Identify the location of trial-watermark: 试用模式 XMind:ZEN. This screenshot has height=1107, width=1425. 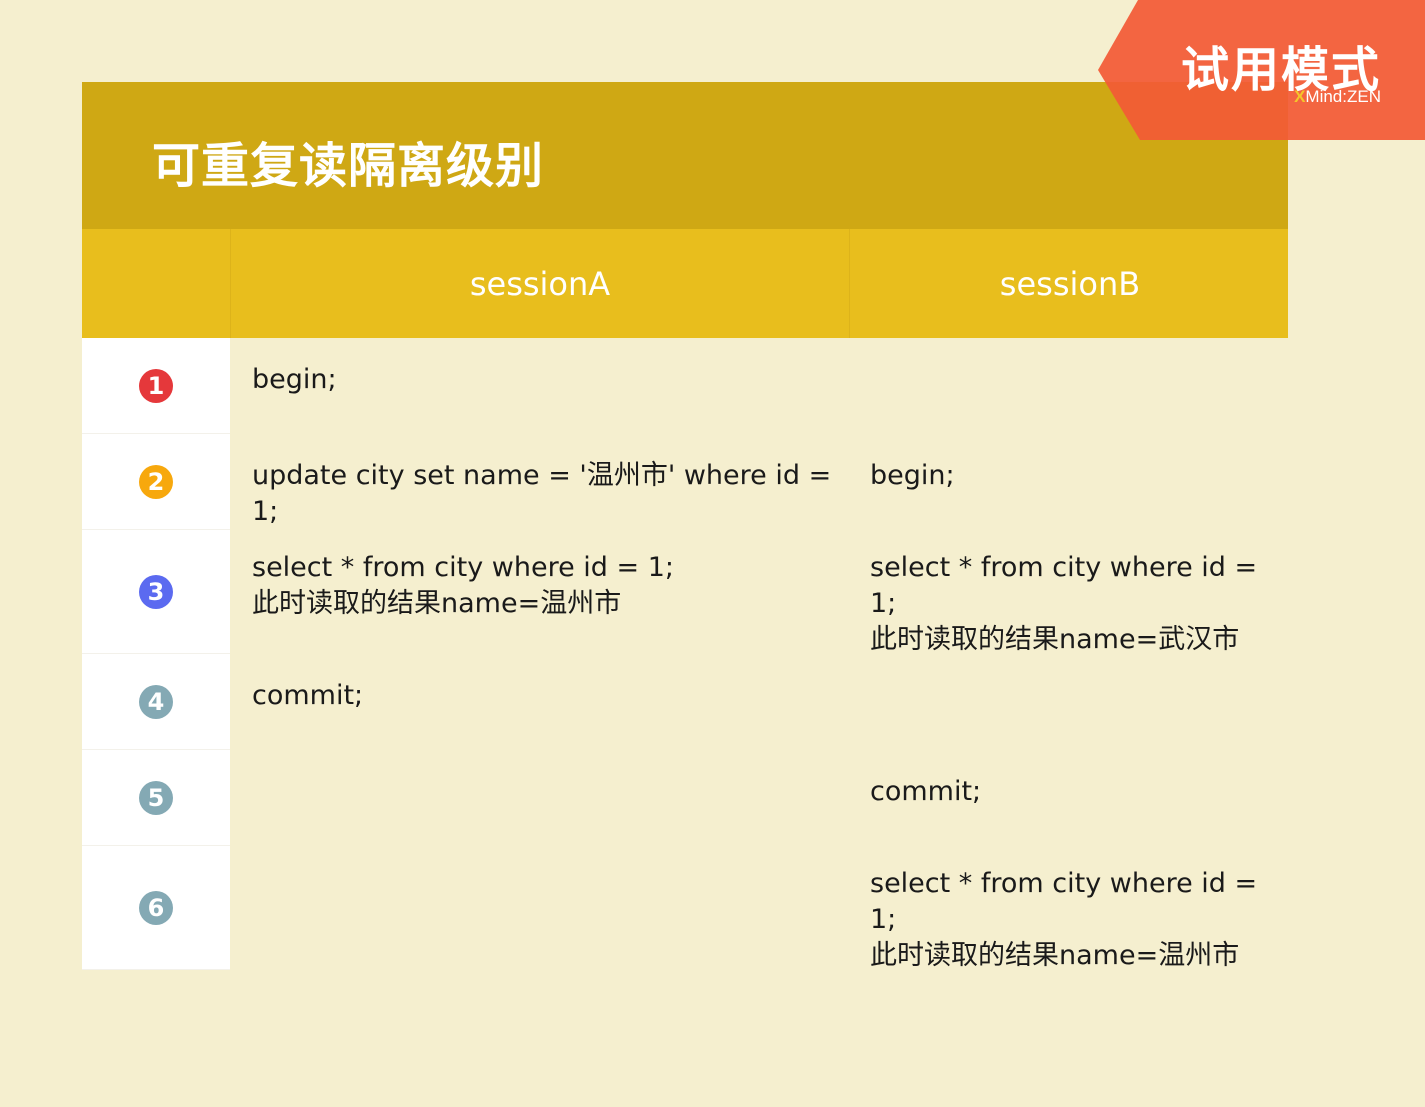
(1261, 70).